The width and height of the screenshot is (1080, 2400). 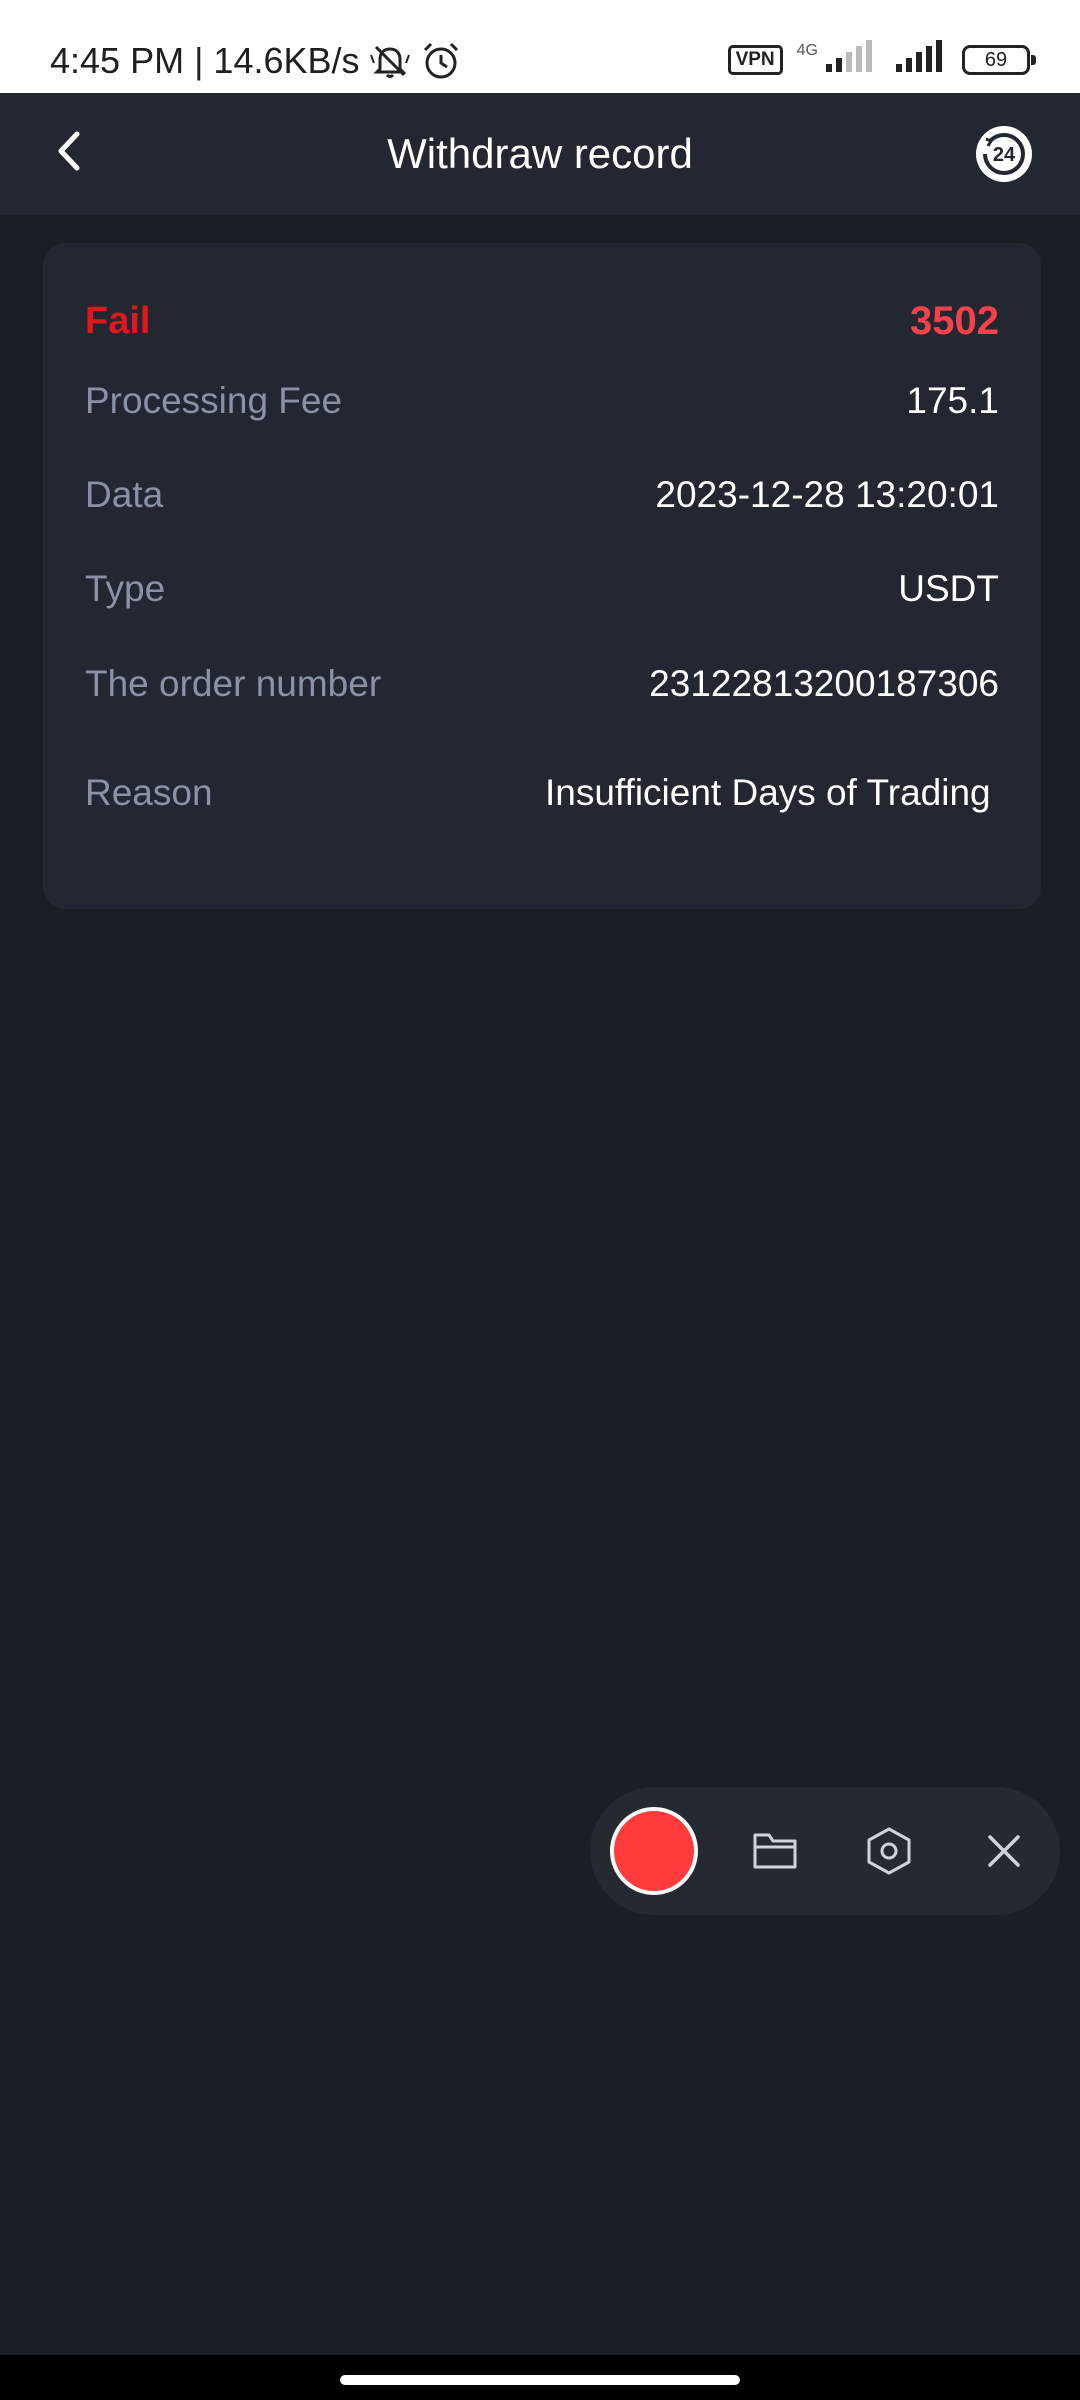 I want to click on signal-icon-sim2, so click(x=920, y=59).